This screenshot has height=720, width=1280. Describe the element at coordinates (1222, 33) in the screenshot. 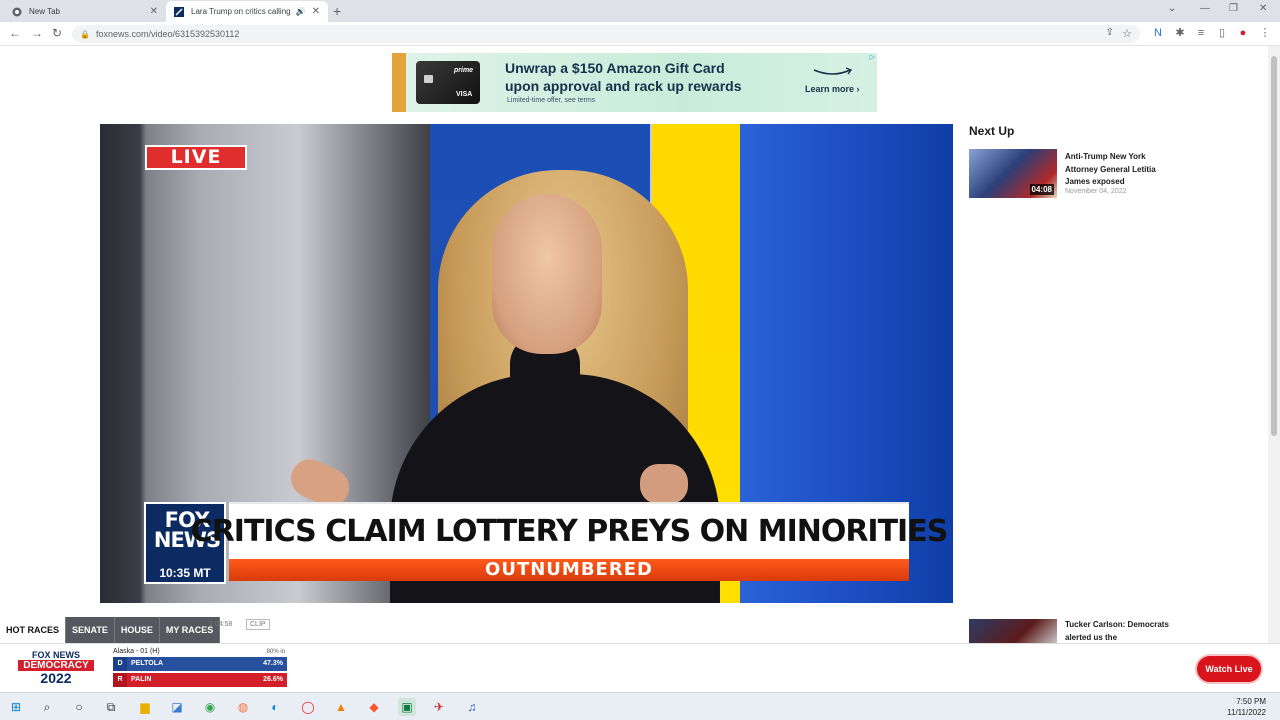

I see `side-panel-icon: ▯` at that location.